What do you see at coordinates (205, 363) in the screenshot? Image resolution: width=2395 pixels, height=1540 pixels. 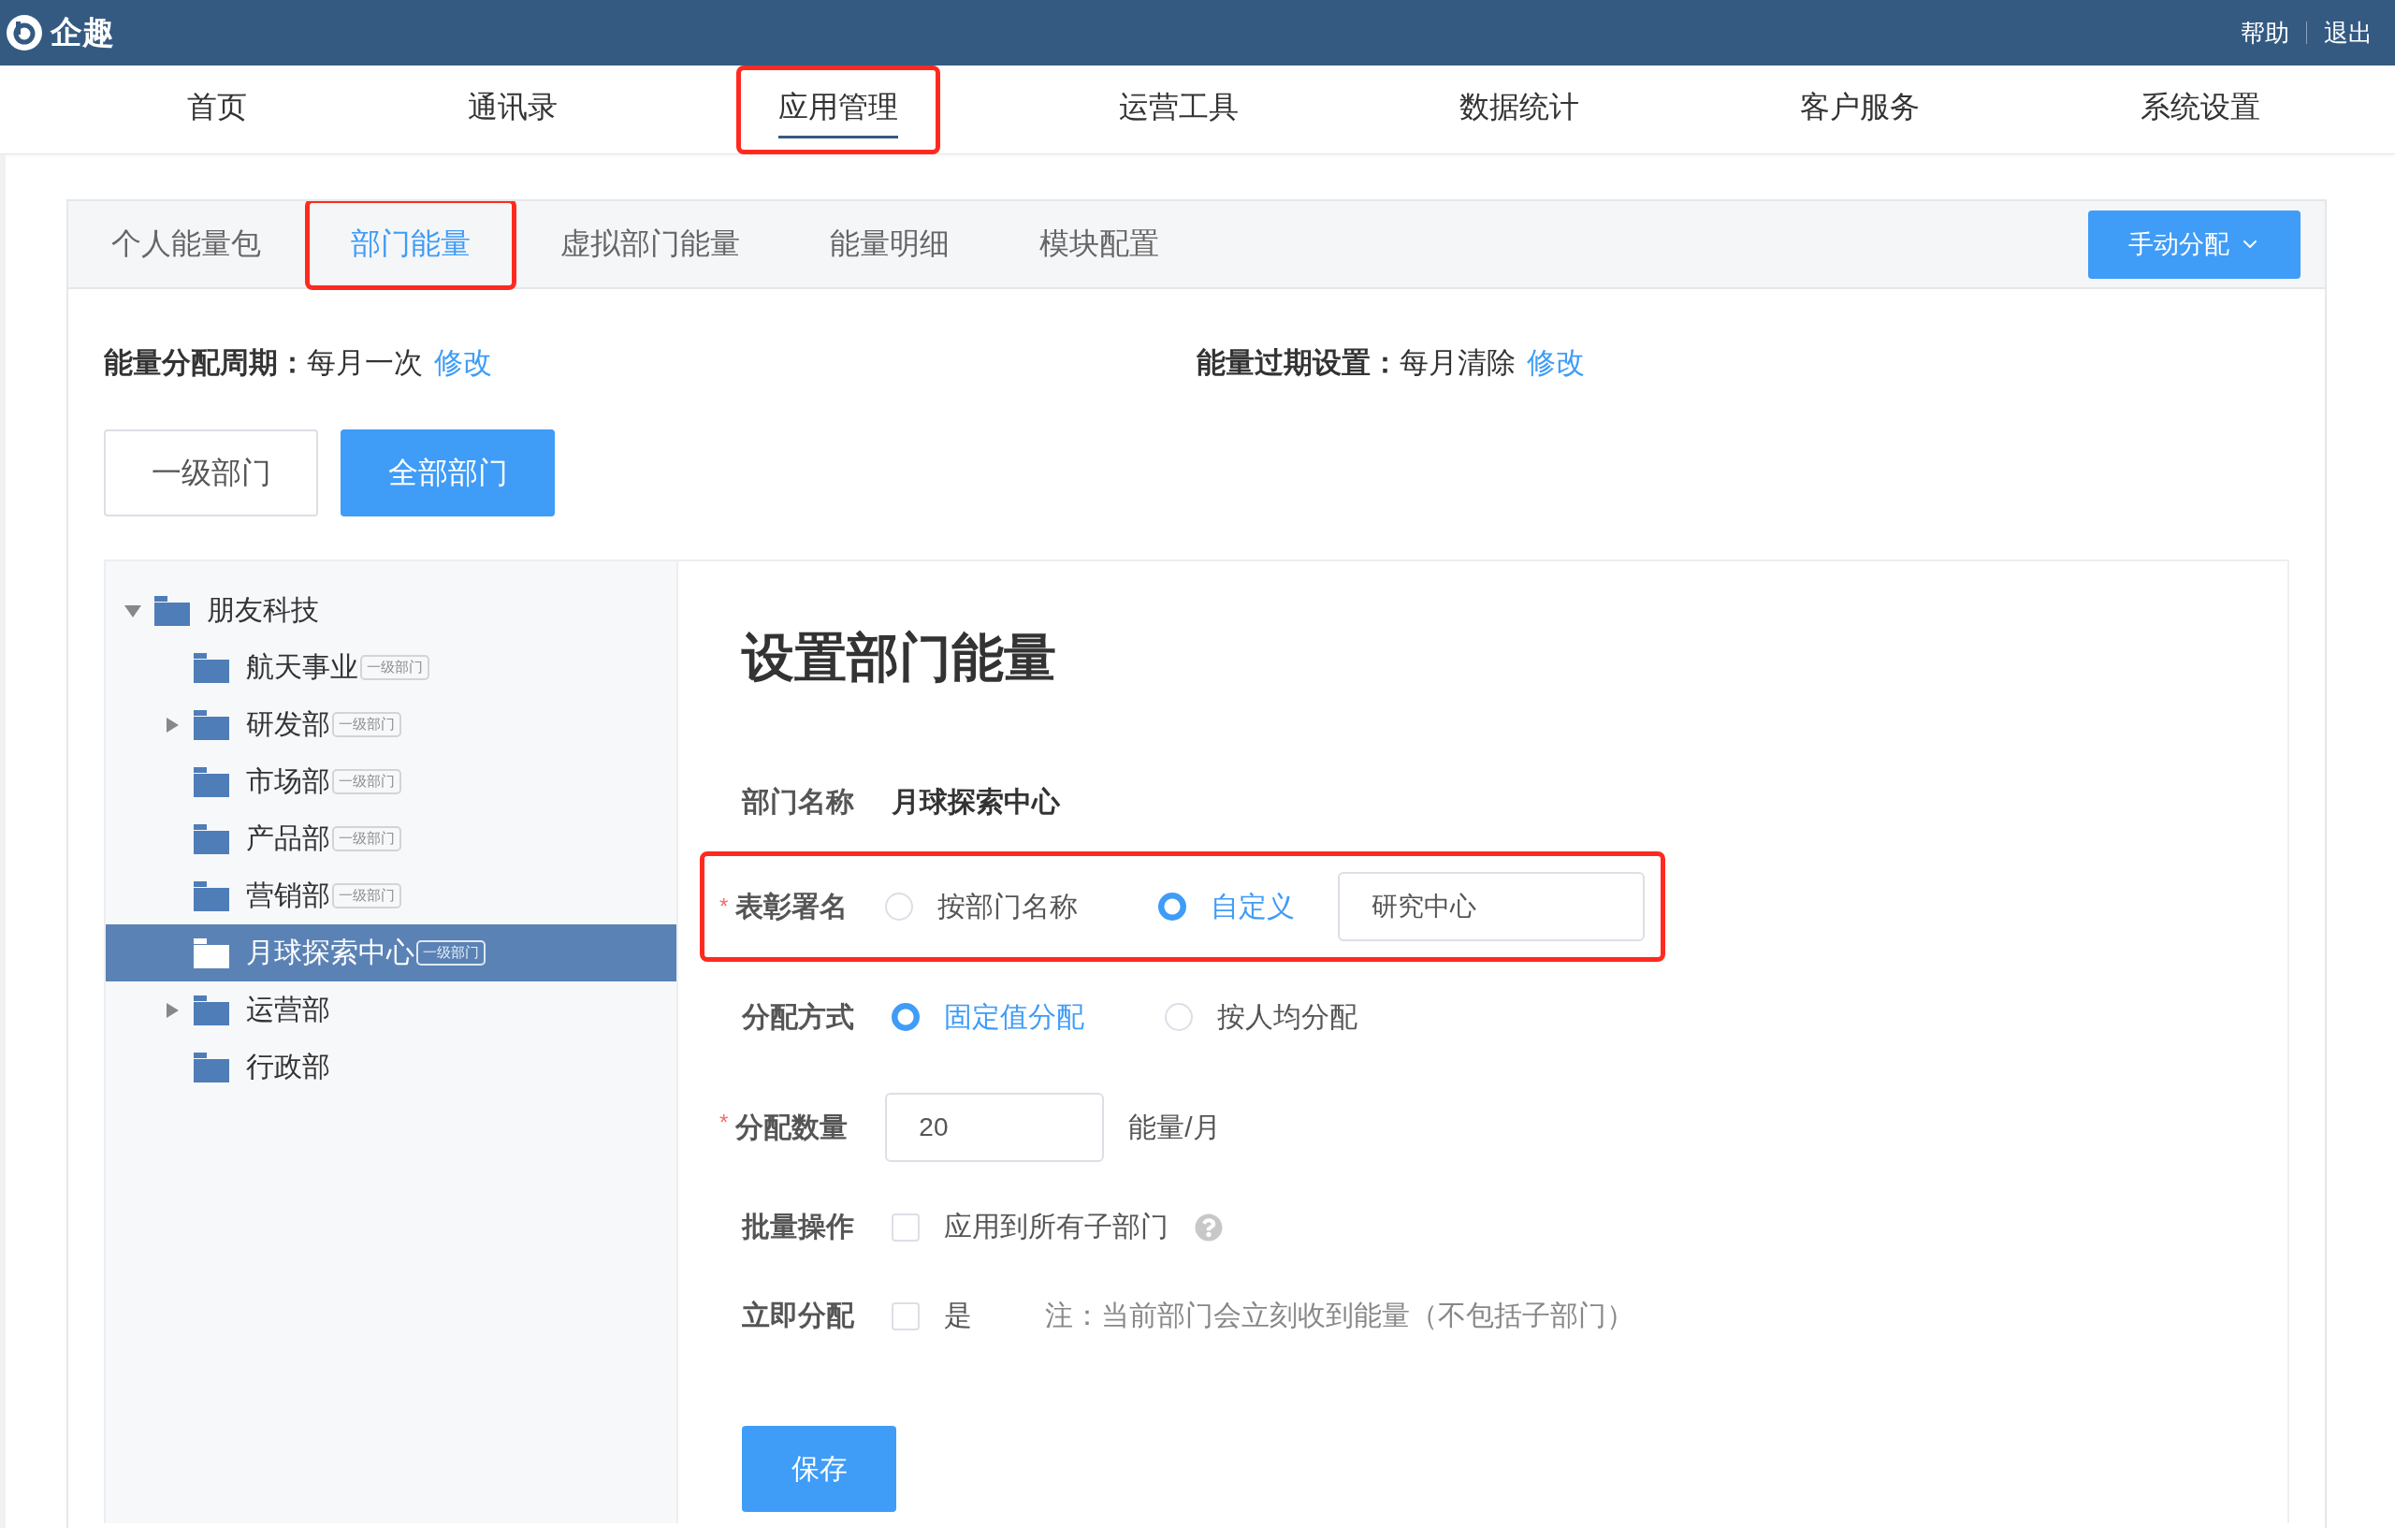 I see `setting-label: 能量分配周期：` at bounding box center [205, 363].